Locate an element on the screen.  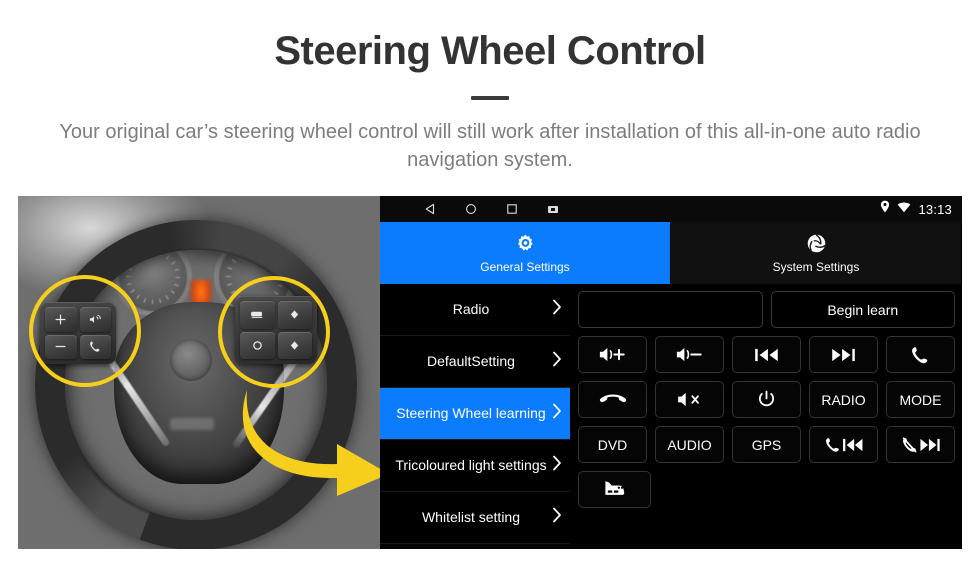
key-phone-previous is located at coordinates (843, 444).